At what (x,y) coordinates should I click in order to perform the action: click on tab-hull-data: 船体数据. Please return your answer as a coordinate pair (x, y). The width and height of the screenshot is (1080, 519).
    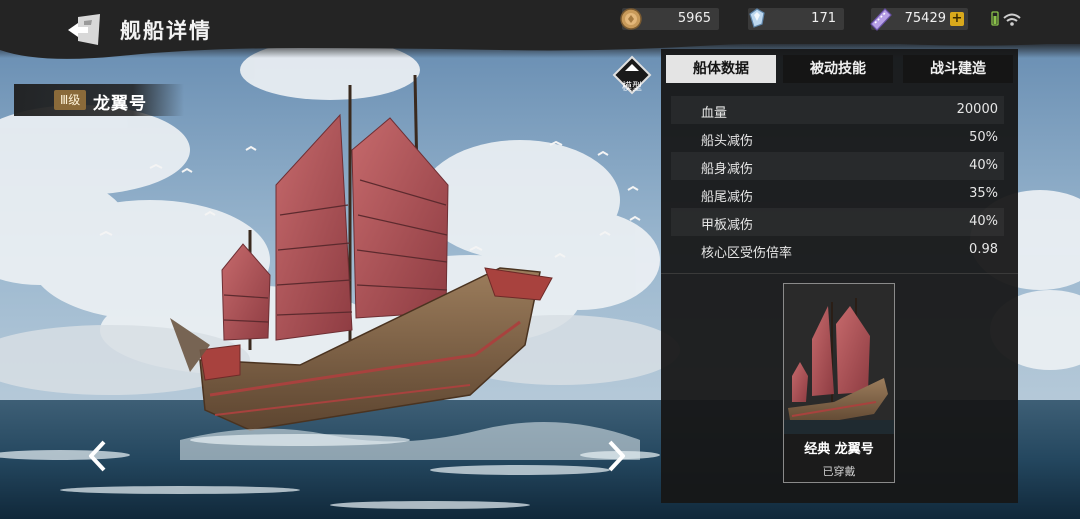
    Looking at the image, I should click on (721, 69).